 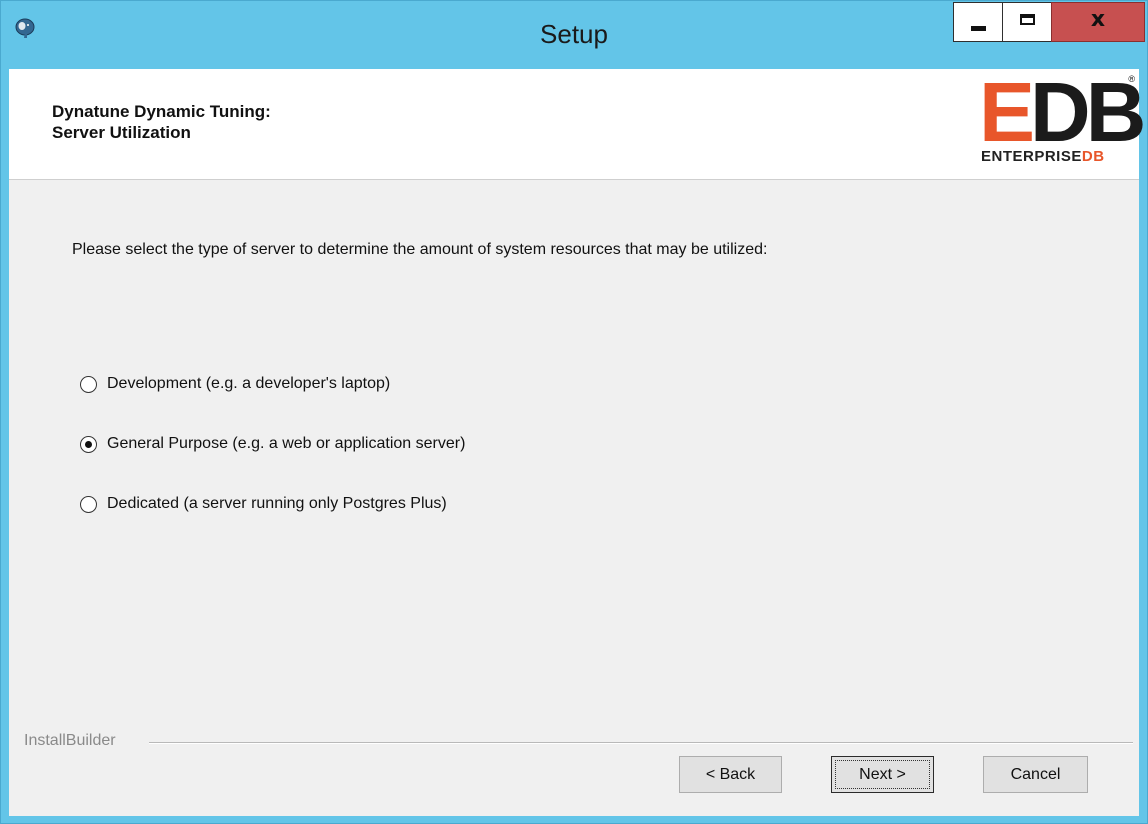 I want to click on focus-ring, so click(x=882, y=774).